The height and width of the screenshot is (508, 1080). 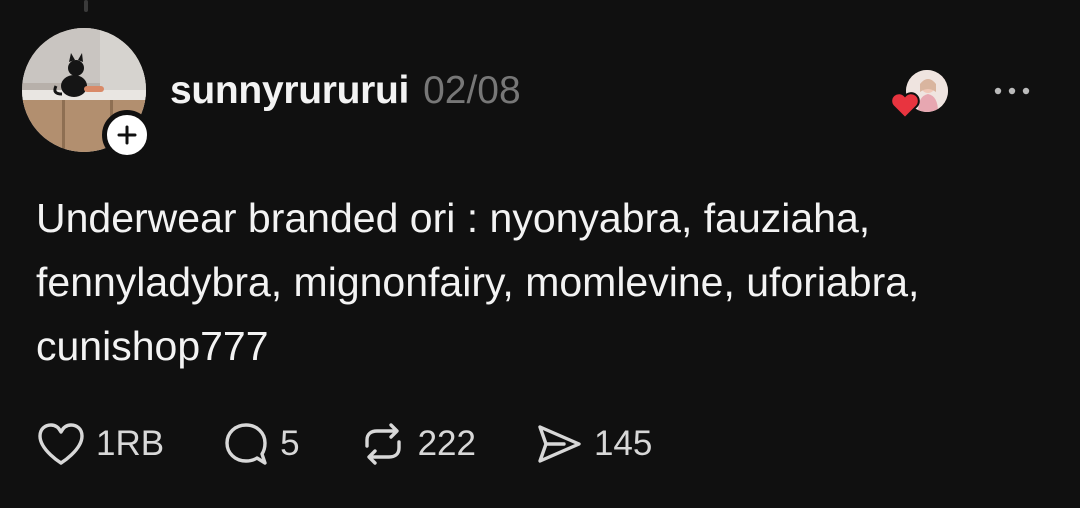 What do you see at coordinates (130, 443) in the screenshot?
I see `like-count: 1RB` at bounding box center [130, 443].